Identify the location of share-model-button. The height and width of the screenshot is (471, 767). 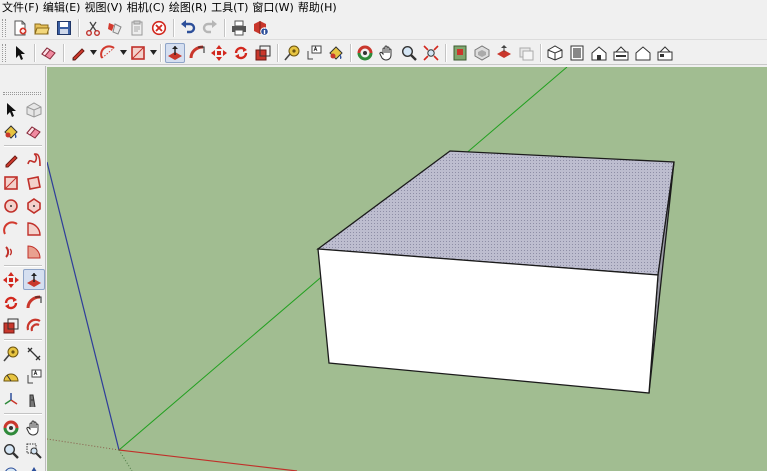
(482, 53).